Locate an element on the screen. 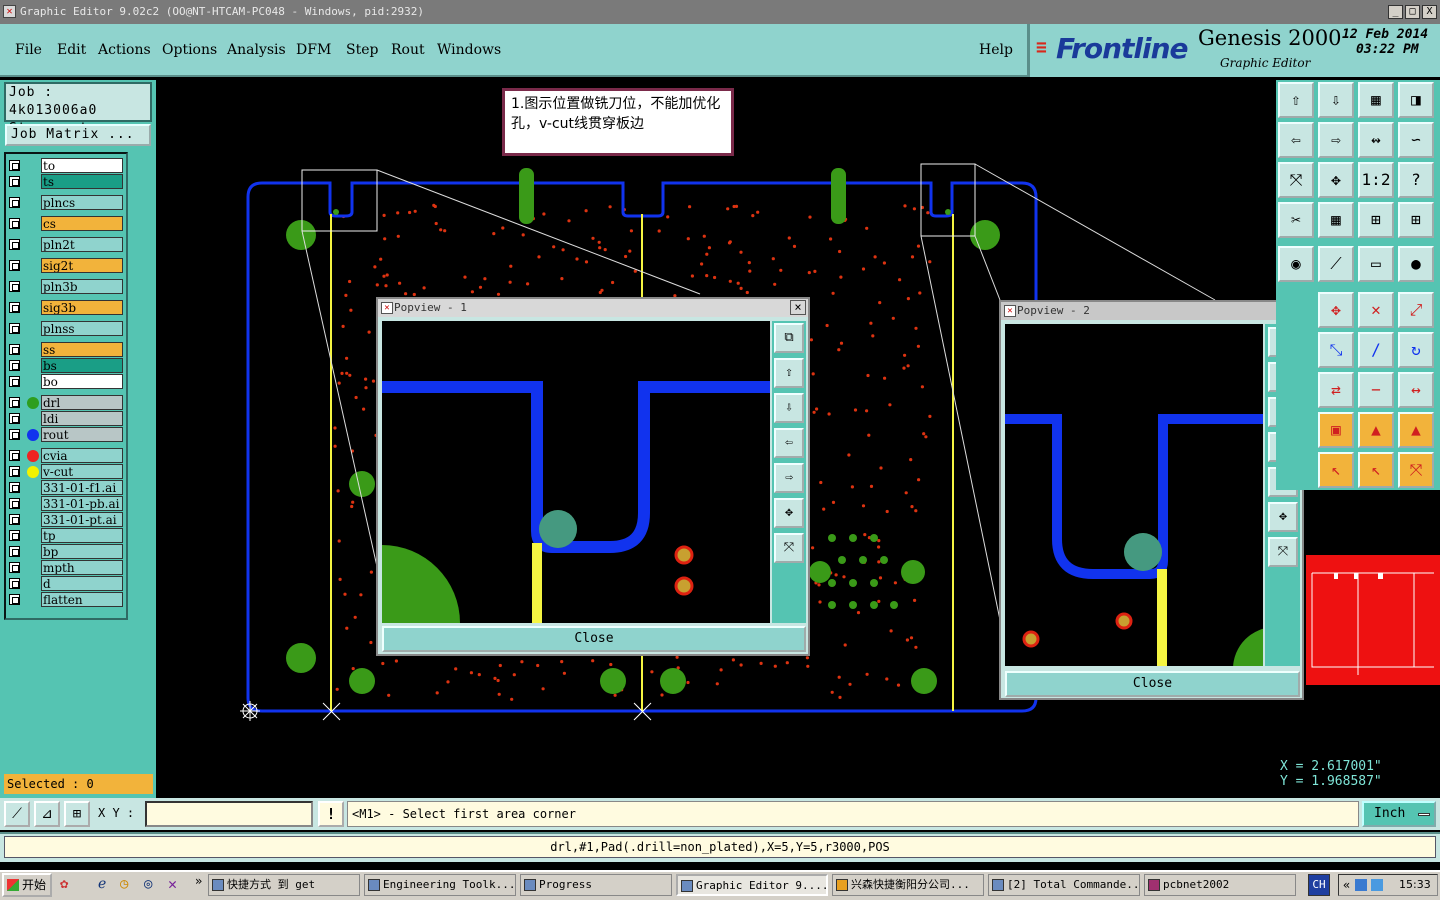  popview-pan-up-icon: ⇧ is located at coordinates (789, 373).